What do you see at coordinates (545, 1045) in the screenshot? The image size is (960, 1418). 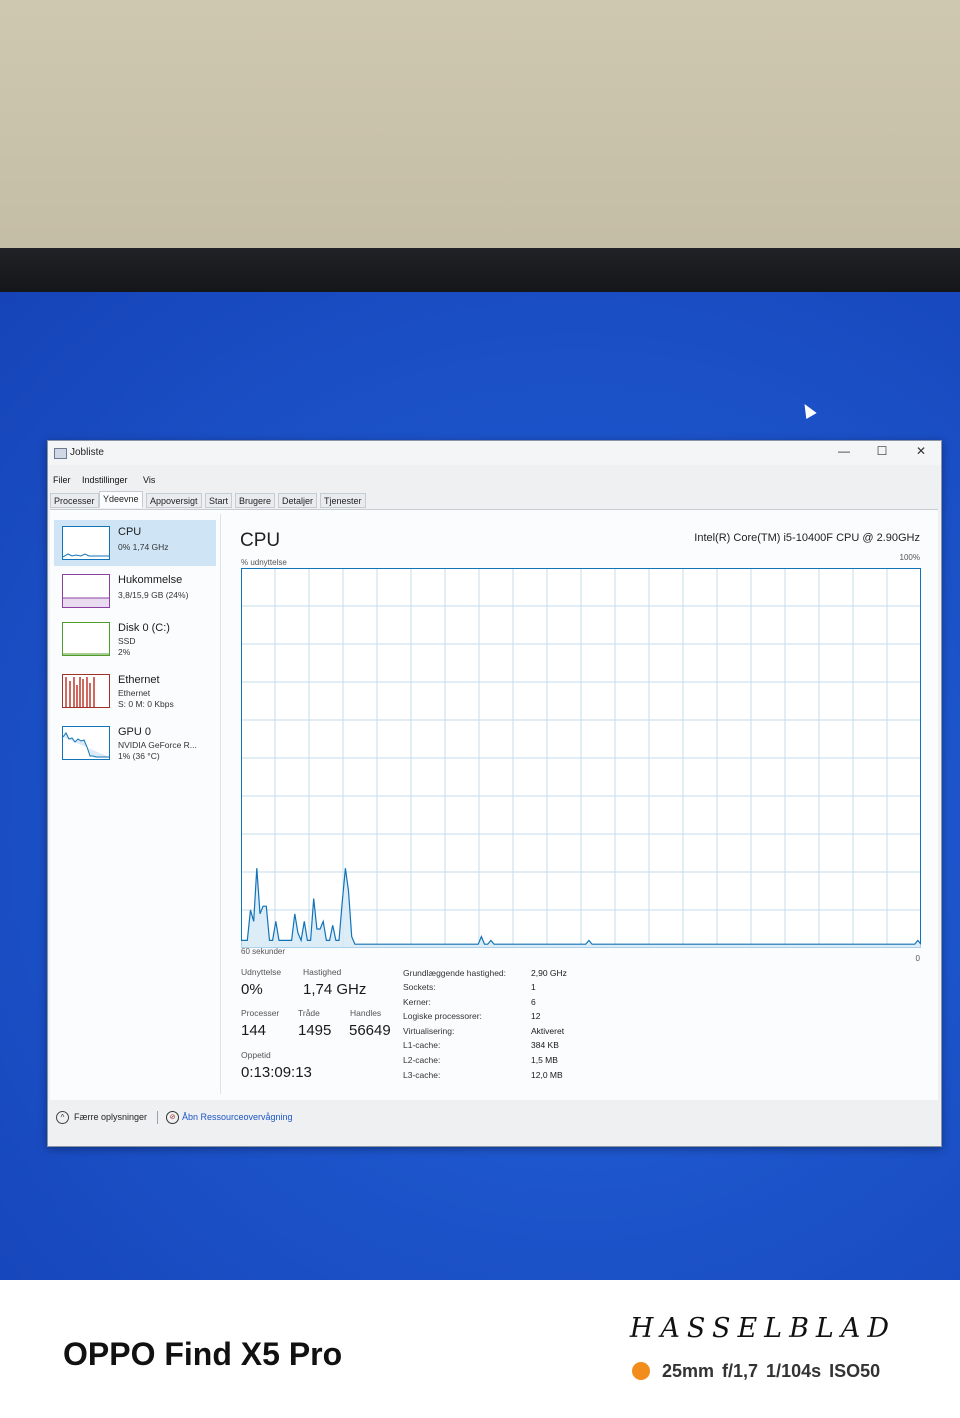 I see `spec-value-l1: 384 KB` at bounding box center [545, 1045].